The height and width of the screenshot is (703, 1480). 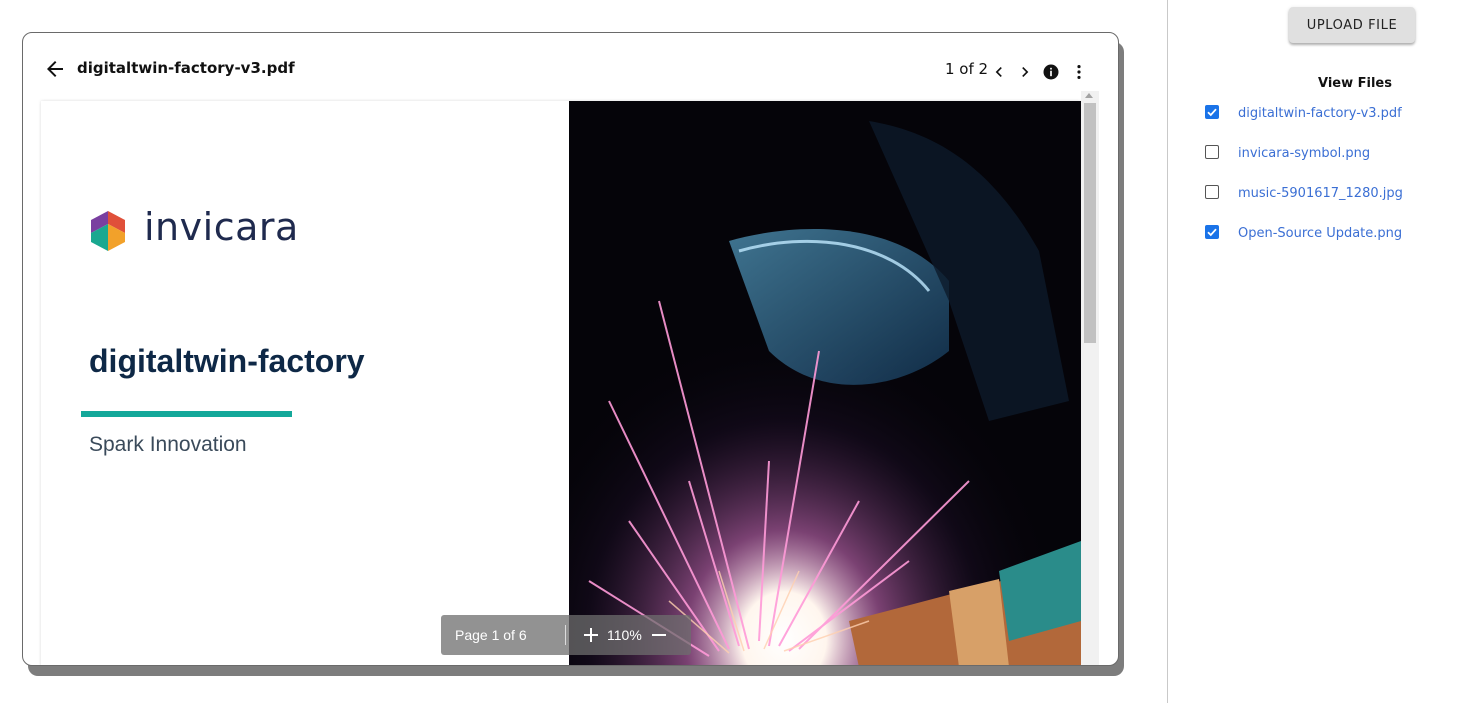 What do you see at coordinates (1320, 193) in the screenshot?
I see `file-link: music-5901617_1280.jpg` at bounding box center [1320, 193].